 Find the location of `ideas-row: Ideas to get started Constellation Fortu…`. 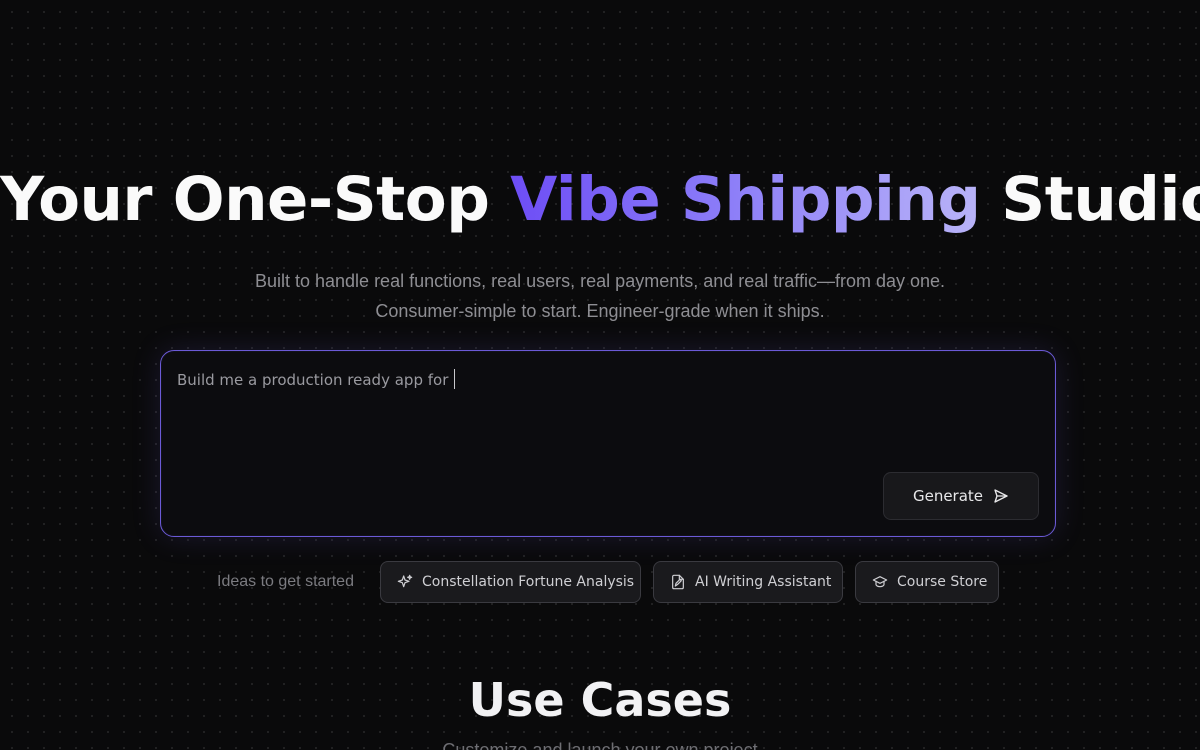

ideas-row: Ideas to get started Constellation Fortu… is located at coordinates (600, 582).